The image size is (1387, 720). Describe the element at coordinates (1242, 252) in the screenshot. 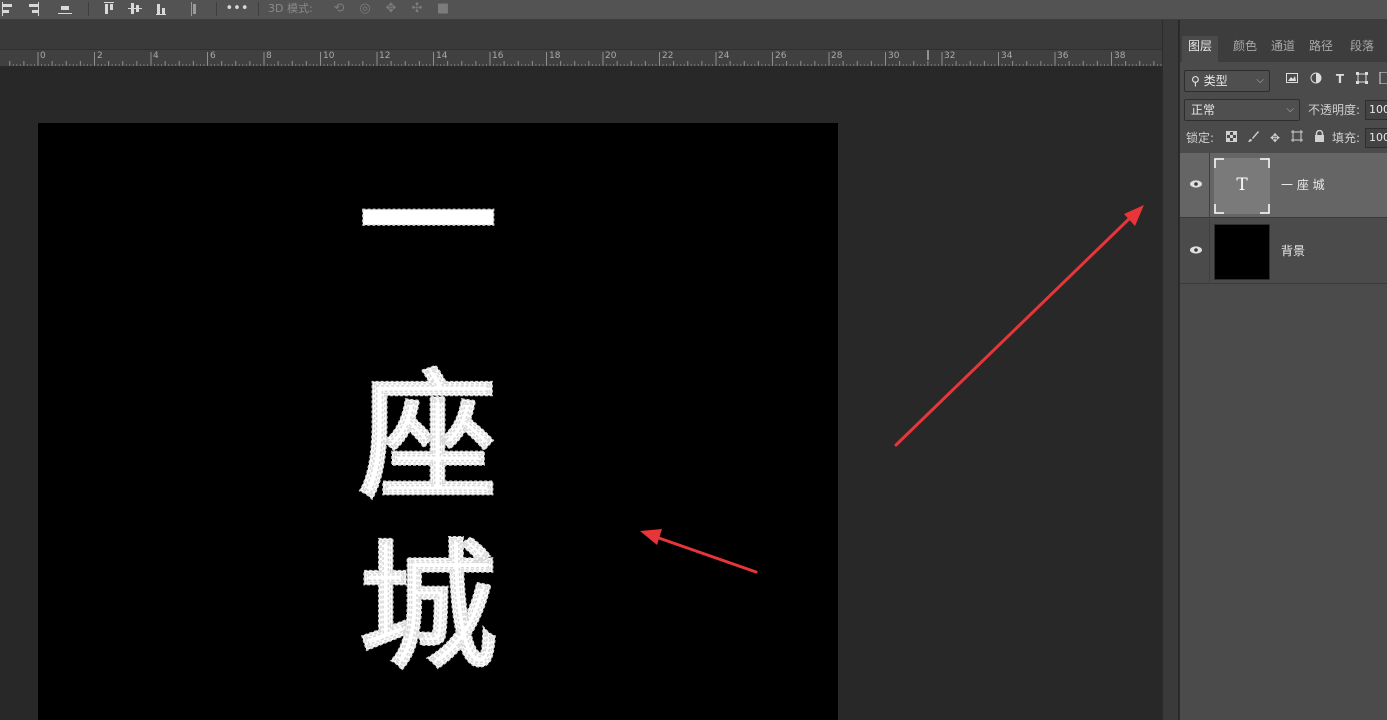

I see `background-layer-thumbnail` at that location.